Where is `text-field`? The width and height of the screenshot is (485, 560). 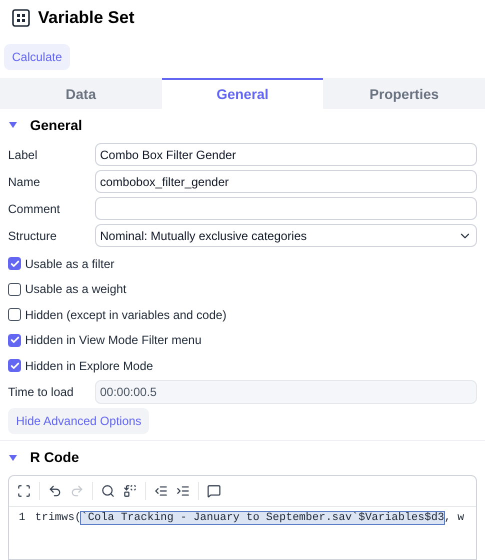 text-field is located at coordinates (286, 208).